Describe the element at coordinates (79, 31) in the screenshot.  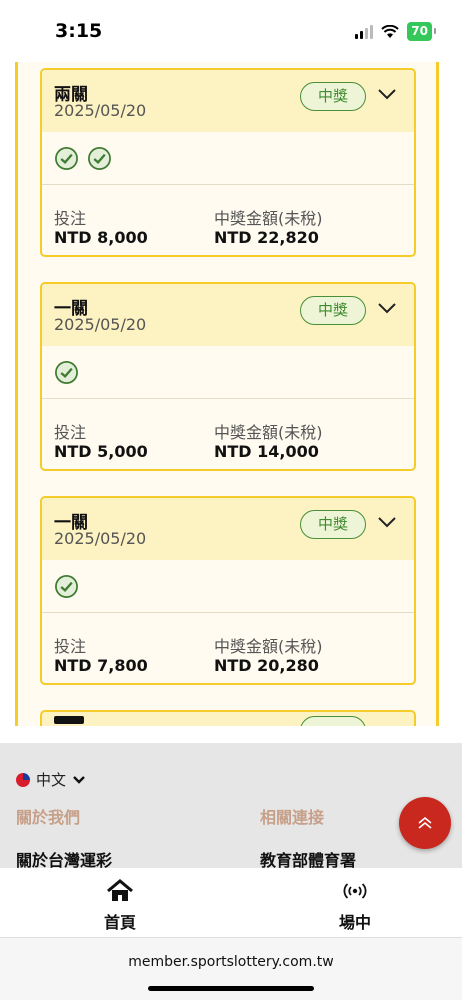
I see `status-time: 3:15` at that location.